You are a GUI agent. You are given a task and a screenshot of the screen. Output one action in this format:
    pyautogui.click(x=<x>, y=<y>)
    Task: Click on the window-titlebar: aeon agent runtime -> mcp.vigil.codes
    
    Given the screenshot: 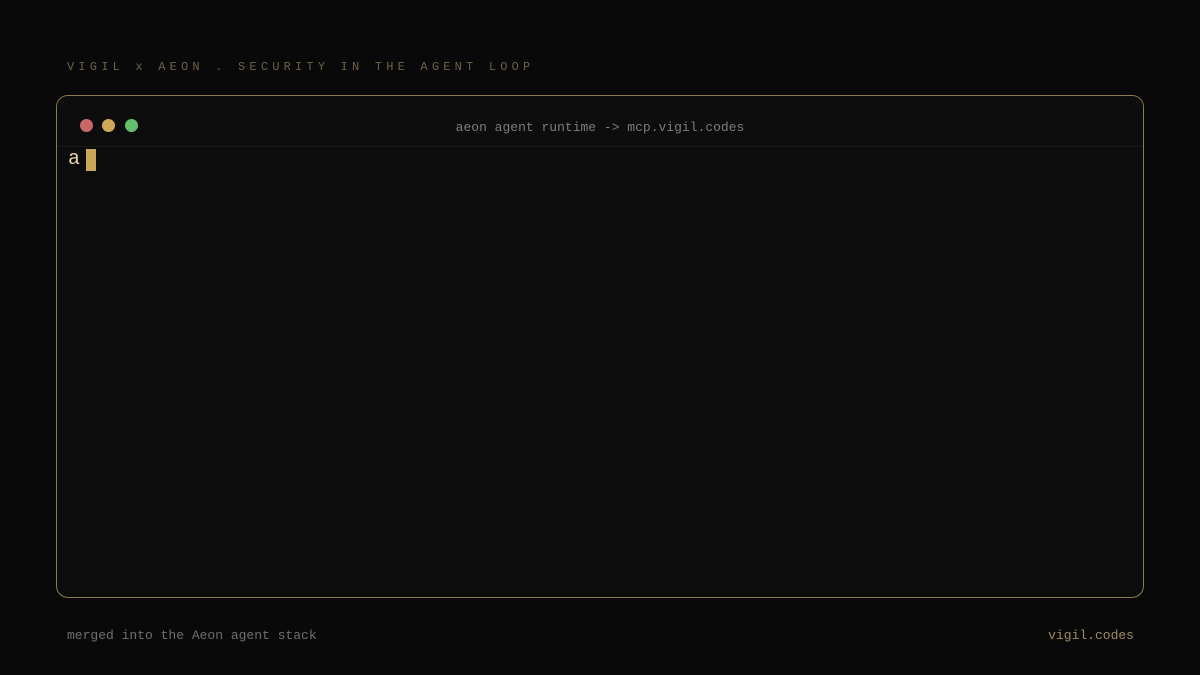 What is the action you would take?
    pyautogui.click(x=600, y=121)
    